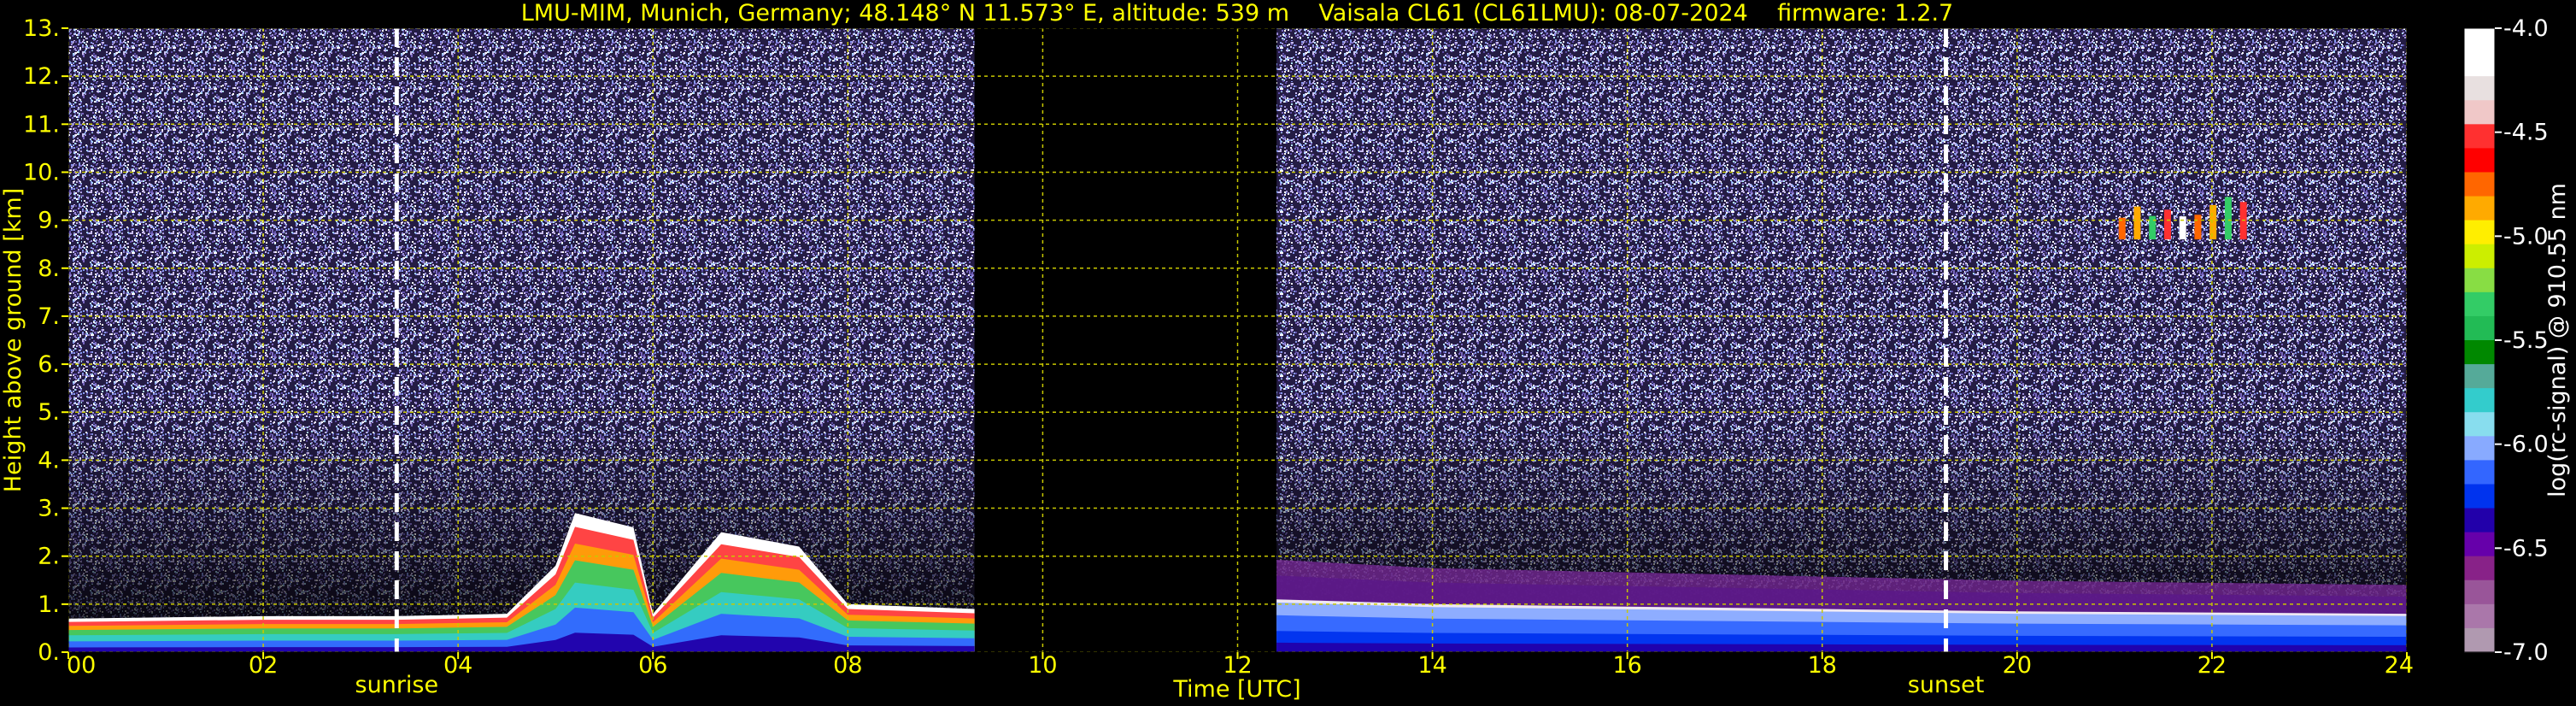  I want to click on annotation-label-sunset: sunset, so click(1946, 685).